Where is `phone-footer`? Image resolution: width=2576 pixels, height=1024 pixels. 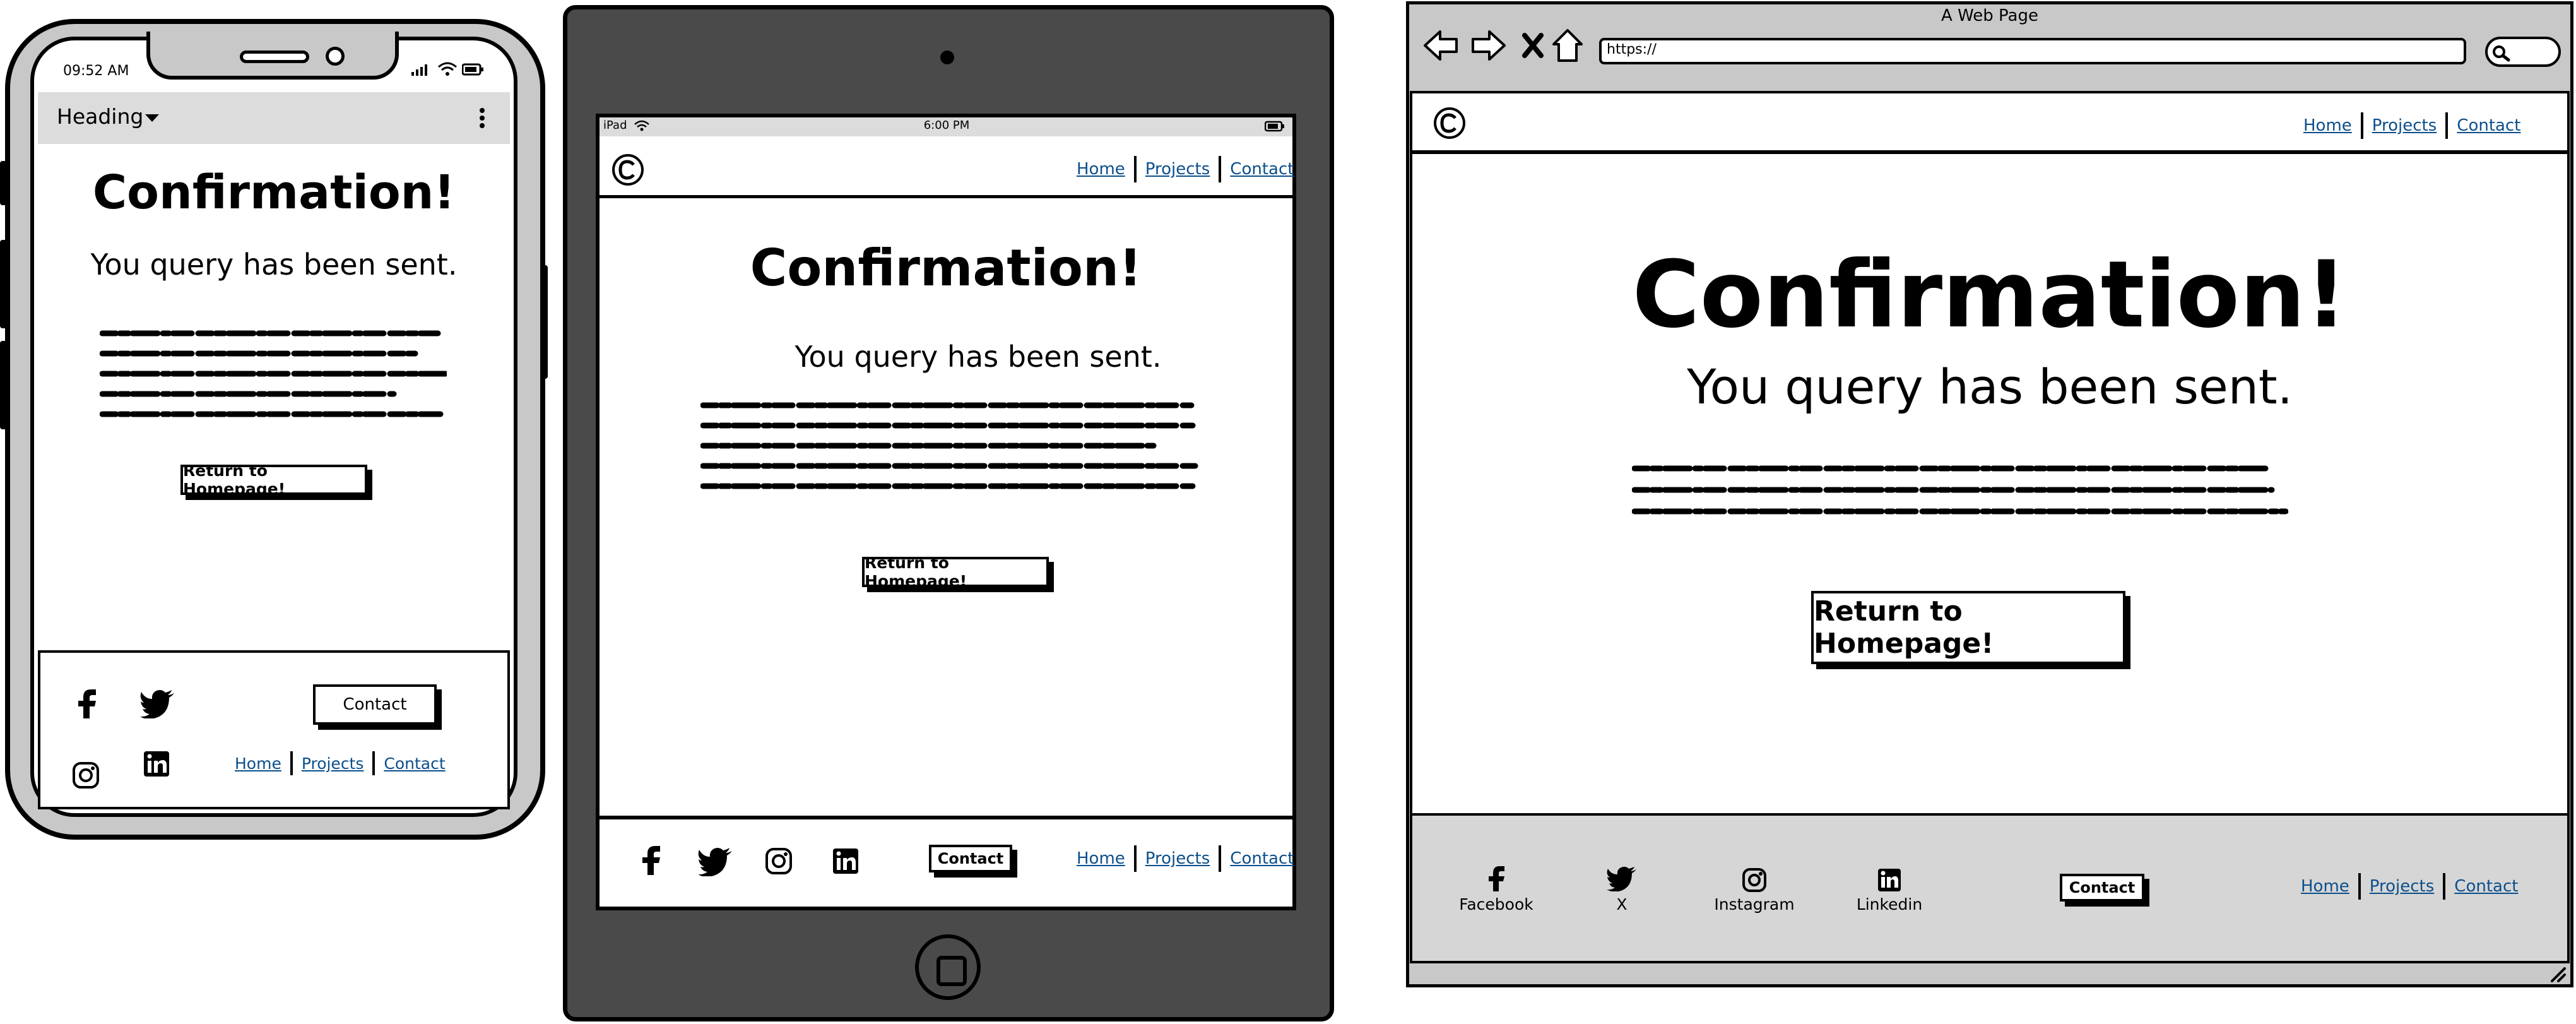
phone-footer is located at coordinates (274, 729).